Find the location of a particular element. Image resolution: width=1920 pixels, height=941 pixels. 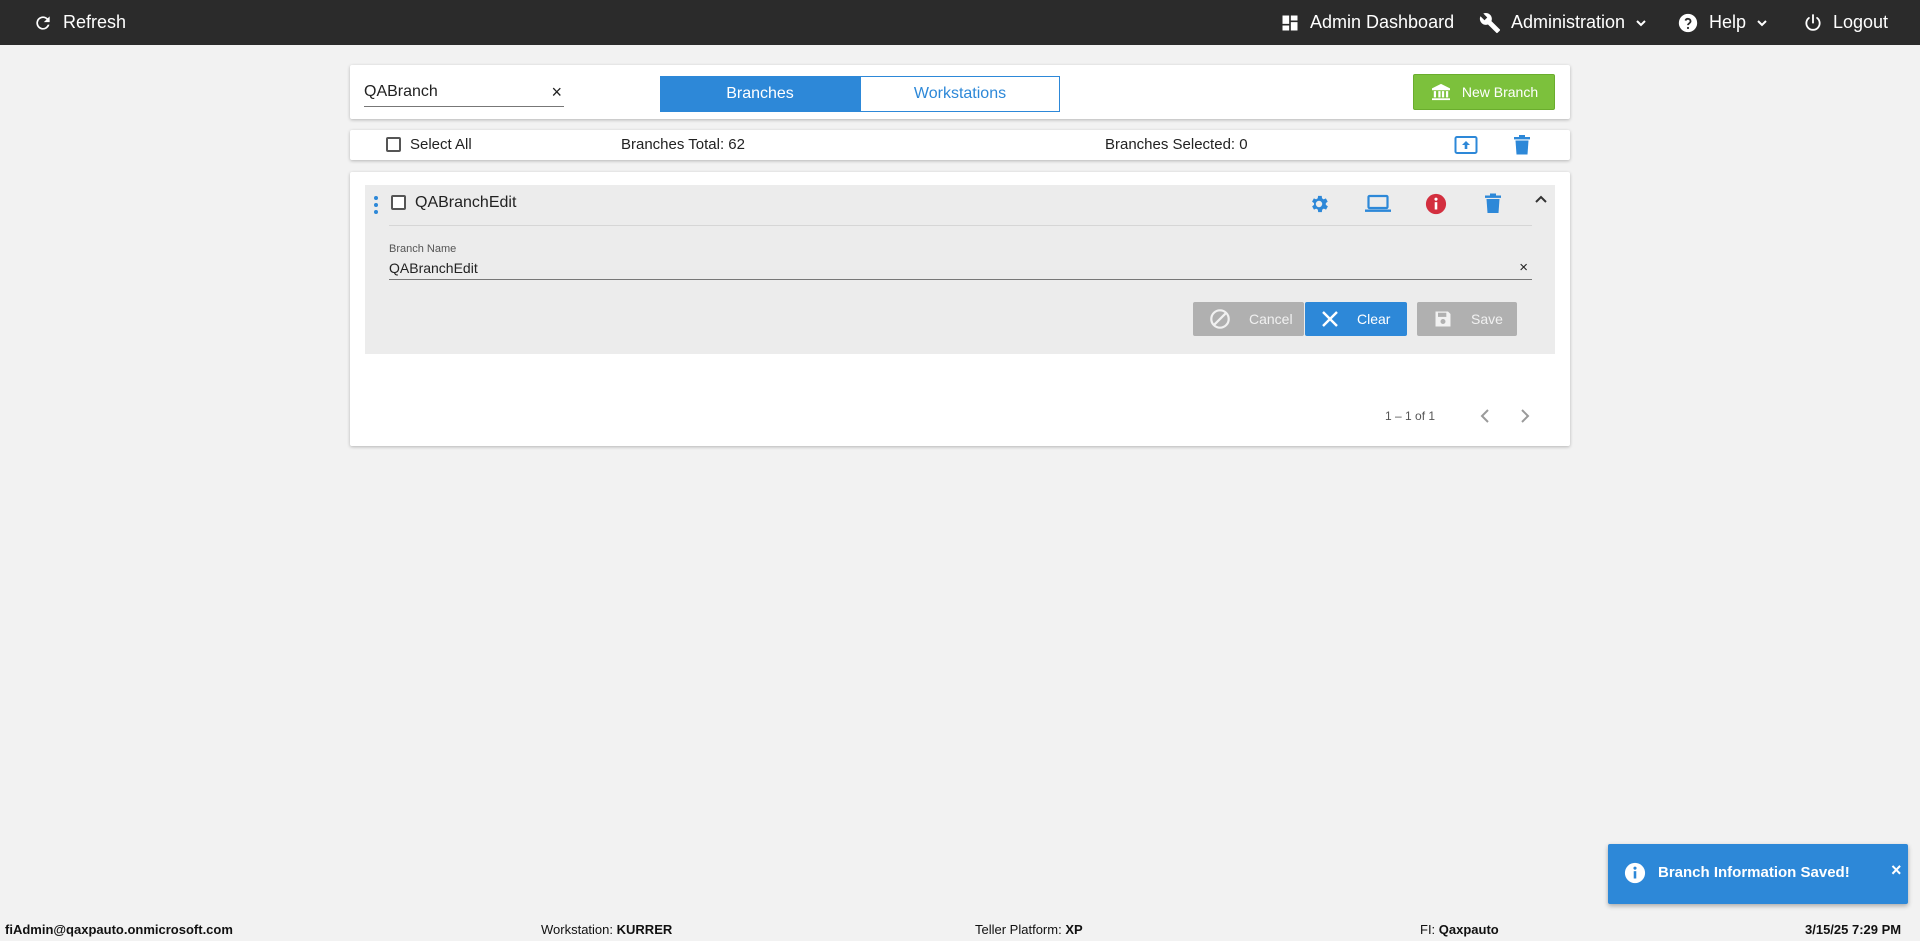

footer-user: fiAdmin@qaxpauto.onmicrosoft.com is located at coordinates (119, 929).